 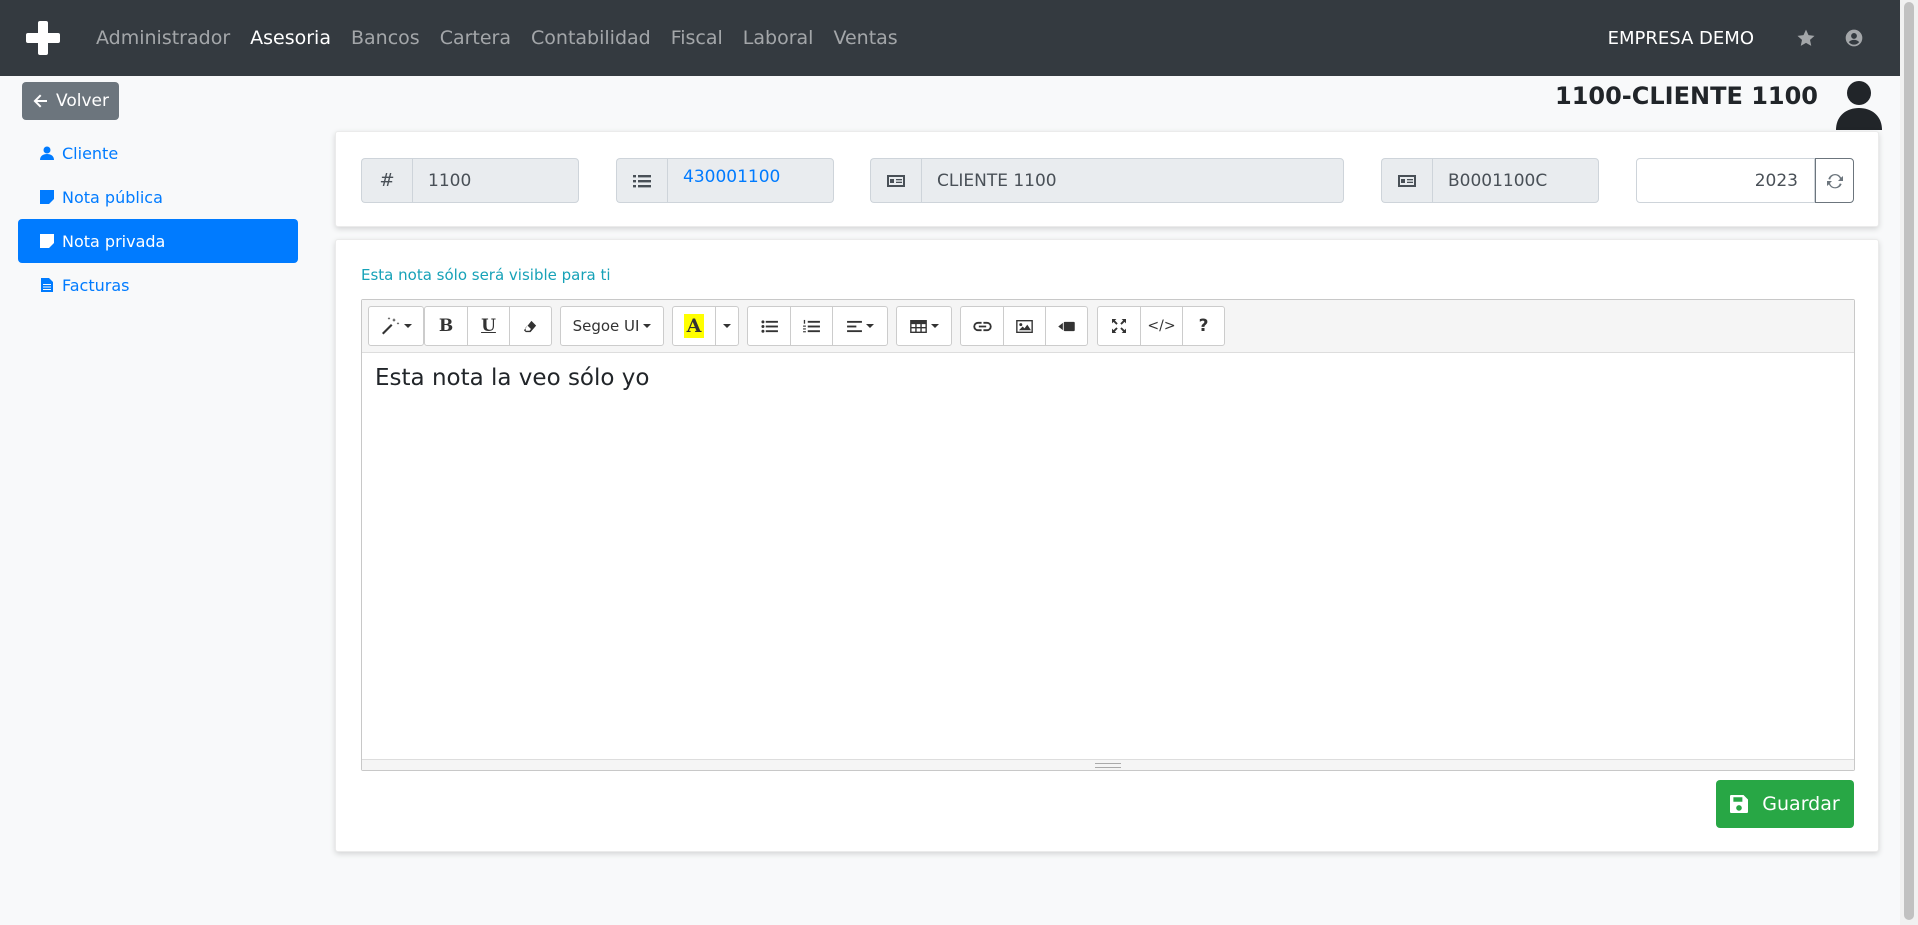 What do you see at coordinates (495, 180) in the screenshot?
I see `code-field: 1100` at bounding box center [495, 180].